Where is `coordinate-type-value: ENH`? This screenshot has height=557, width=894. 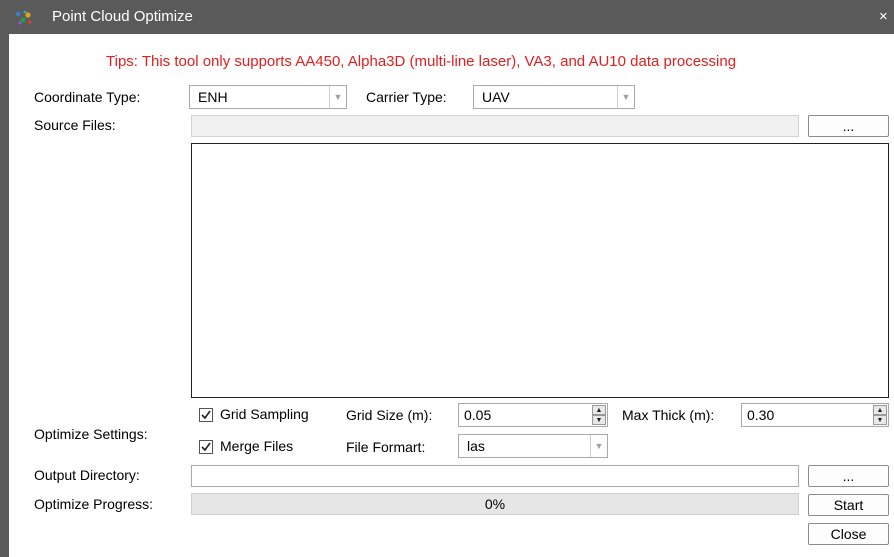
coordinate-type-value: ENH is located at coordinates (213, 97).